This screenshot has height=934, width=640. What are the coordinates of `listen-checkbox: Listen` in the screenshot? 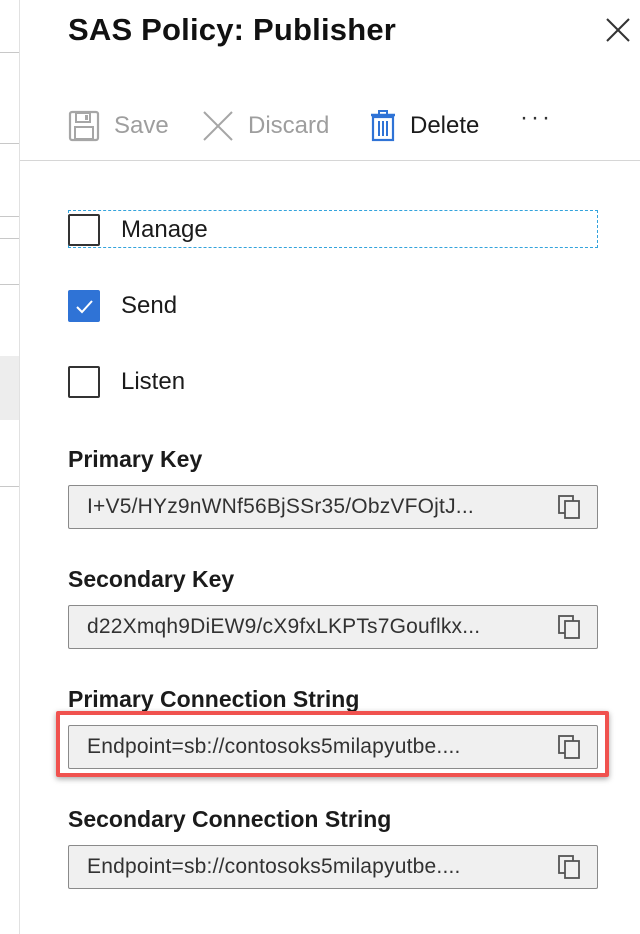 It's located at (126, 382).